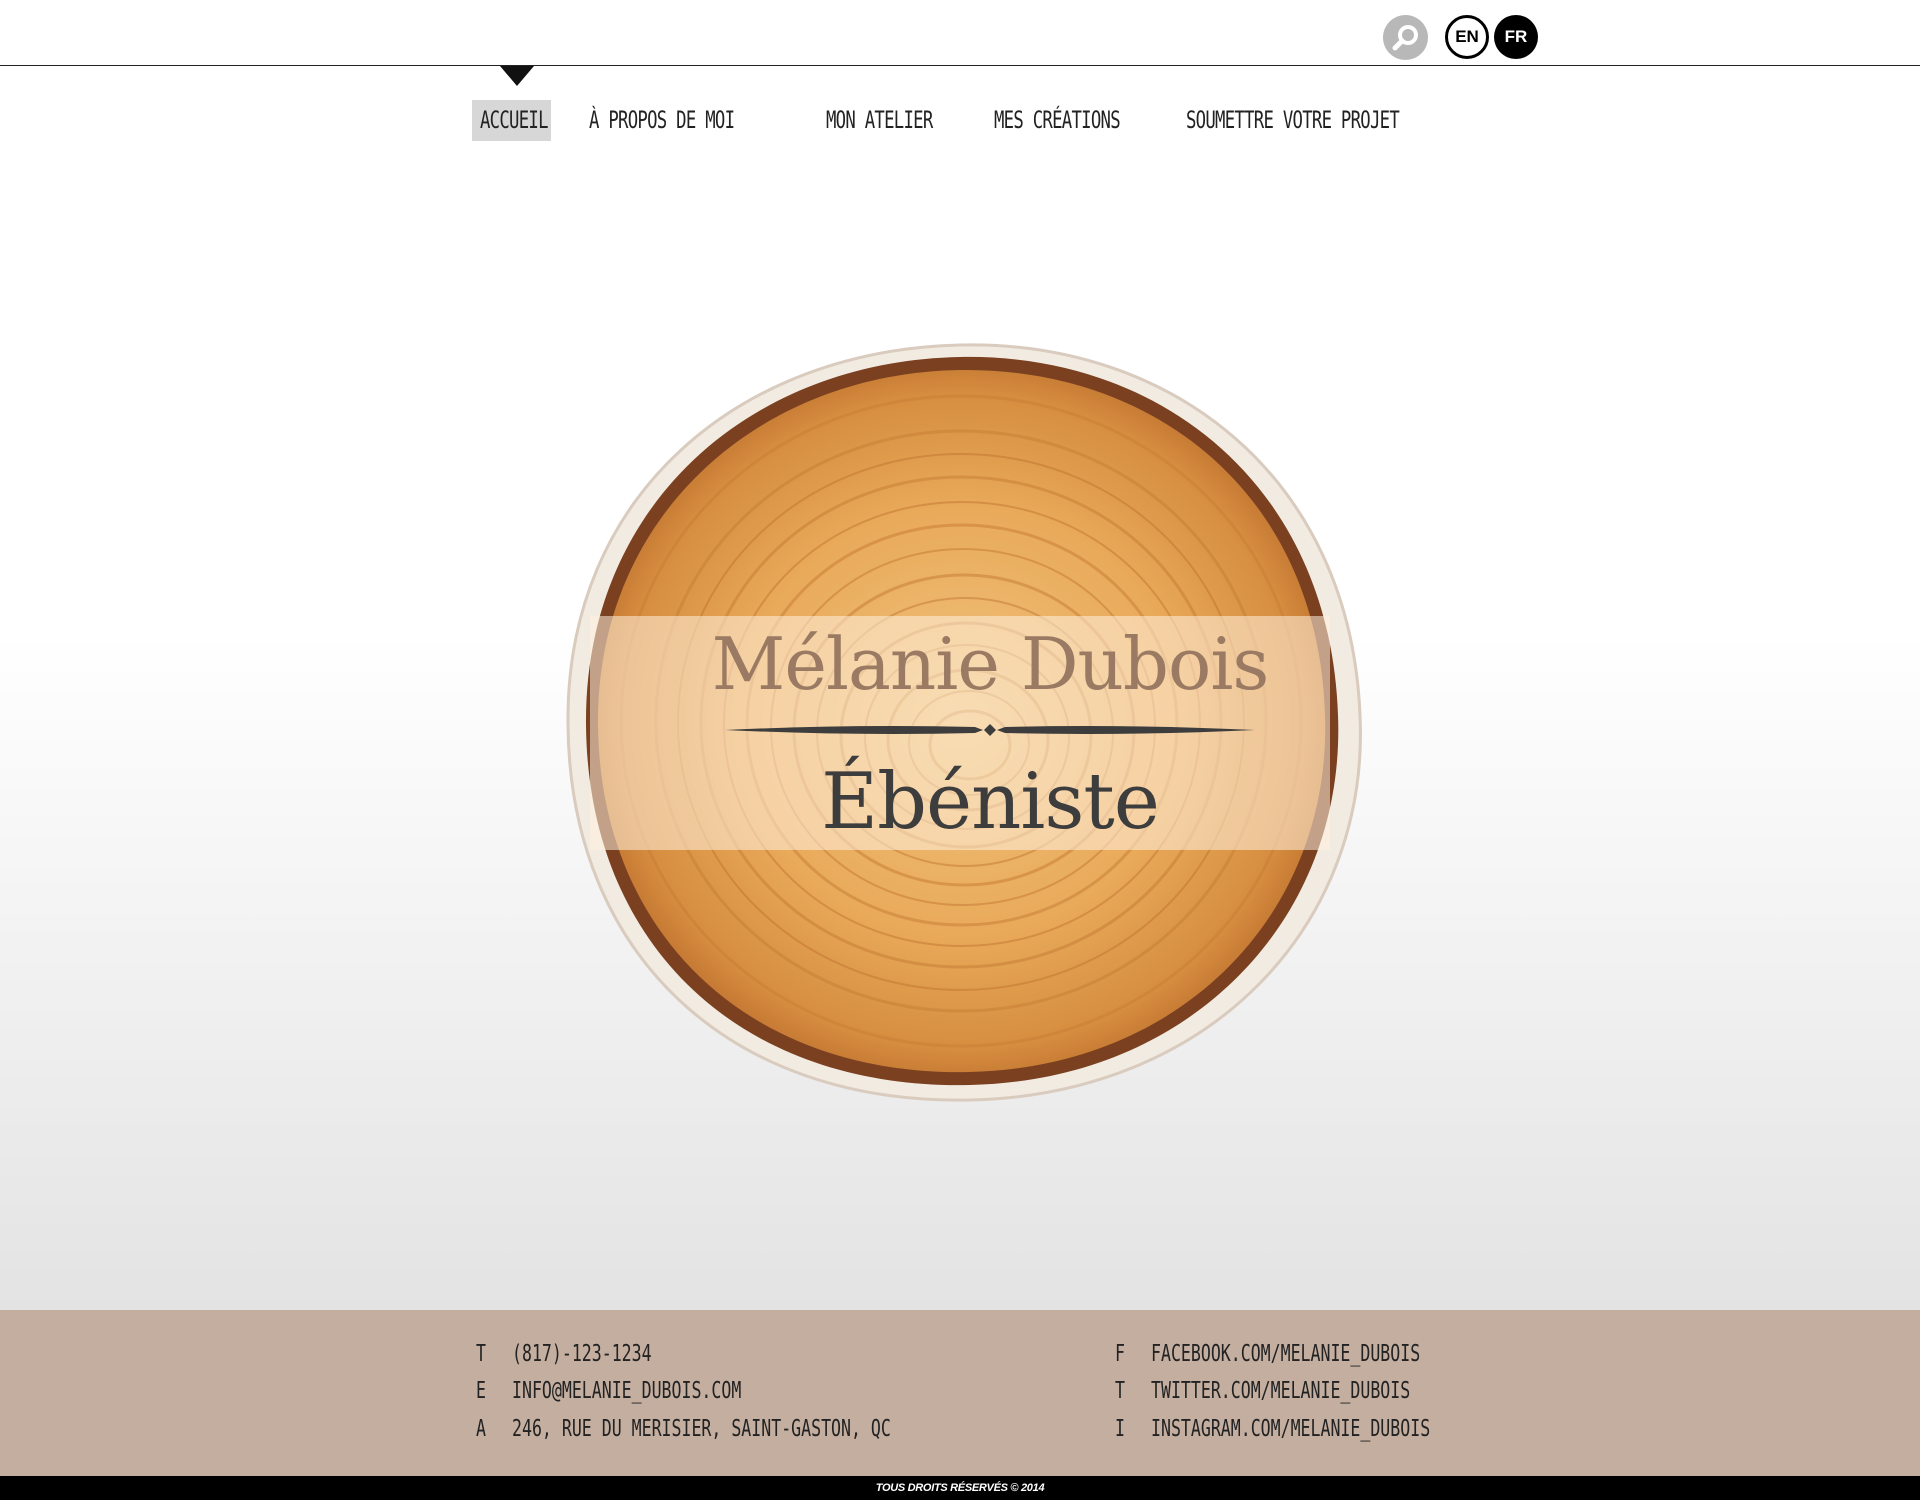 Image resolution: width=1920 pixels, height=1500 pixels. What do you see at coordinates (1293, 120) in the screenshot?
I see `nav-item-soumettre-projet: Soumettre votre projet` at bounding box center [1293, 120].